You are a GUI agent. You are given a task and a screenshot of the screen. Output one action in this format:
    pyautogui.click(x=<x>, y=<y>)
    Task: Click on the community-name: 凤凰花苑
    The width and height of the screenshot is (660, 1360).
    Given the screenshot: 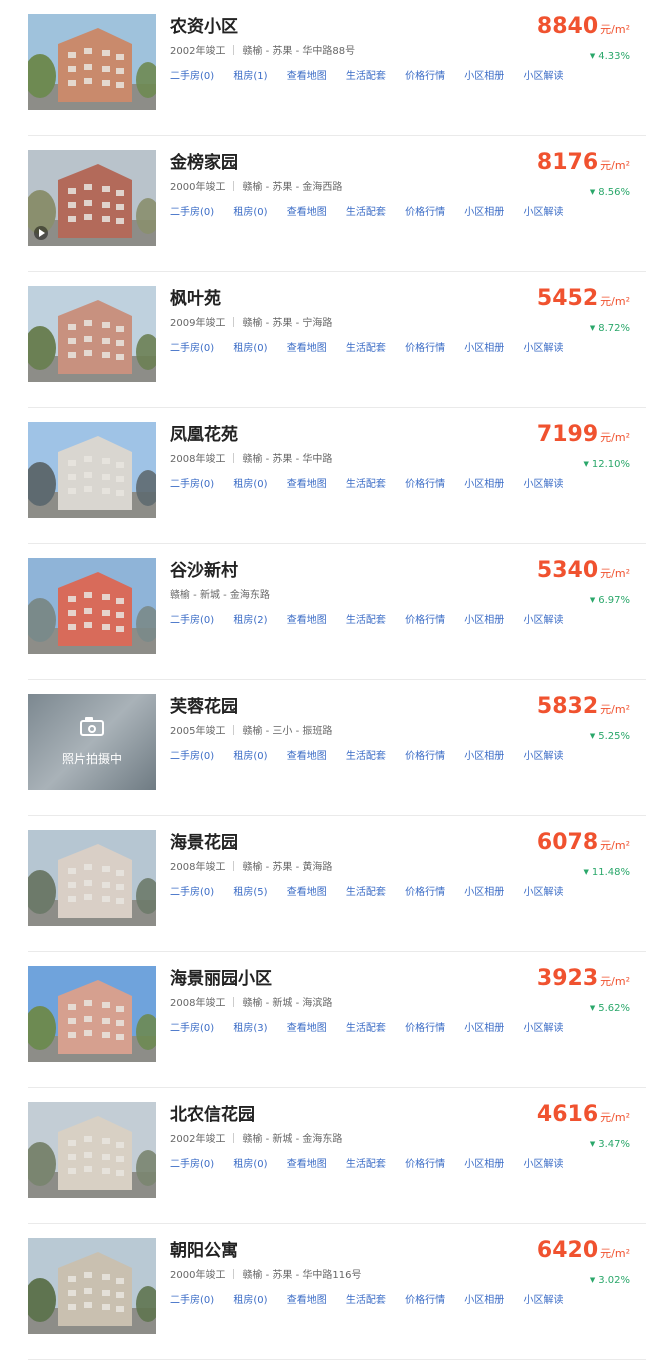 What is the action you would take?
    pyautogui.click(x=204, y=432)
    